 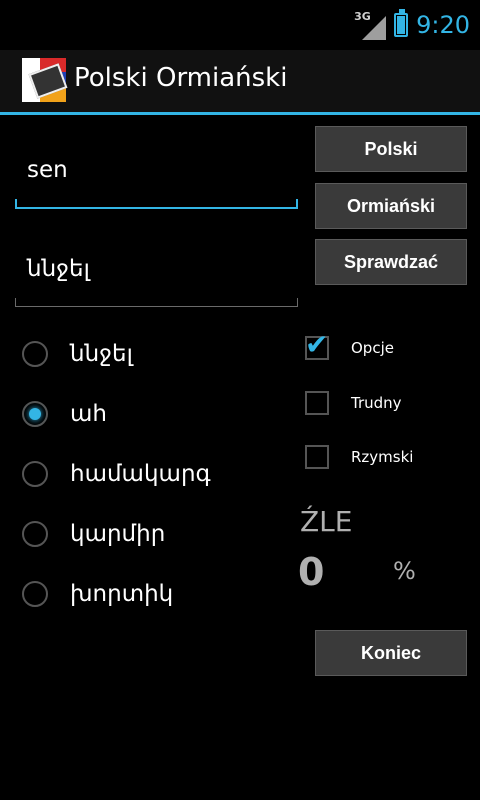 What do you see at coordinates (391, 149) in the screenshot?
I see `polish-button: Polski` at bounding box center [391, 149].